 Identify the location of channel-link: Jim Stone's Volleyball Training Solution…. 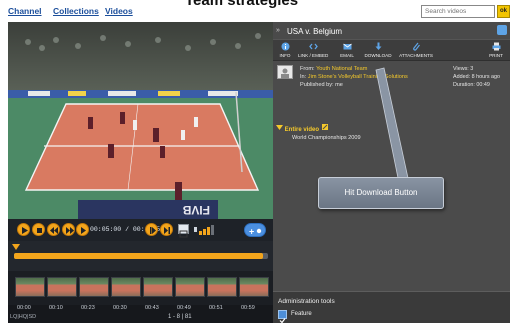
(358, 77).